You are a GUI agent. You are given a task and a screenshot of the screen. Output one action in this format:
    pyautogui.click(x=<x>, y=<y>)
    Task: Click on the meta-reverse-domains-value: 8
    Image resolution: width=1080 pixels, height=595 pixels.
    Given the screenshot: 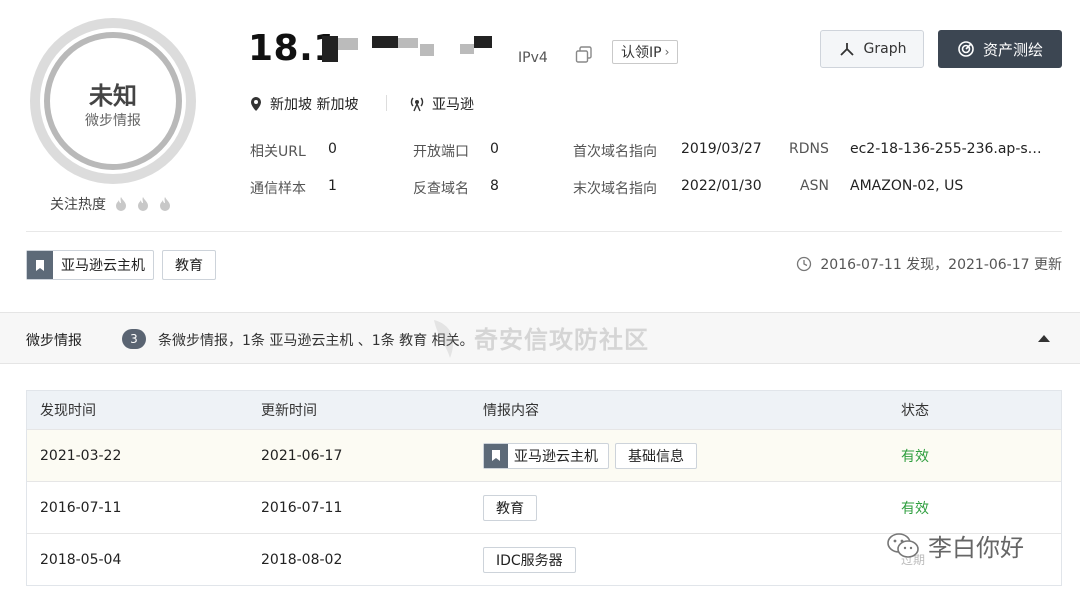 What is the action you would take?
    pyautogui.click(x=494, y=186)
    